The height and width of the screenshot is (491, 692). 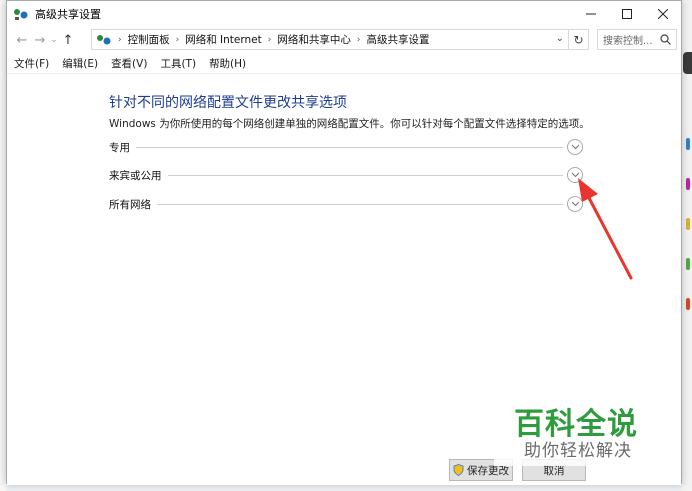 What do you see at coordinates (178, 63) in the screenshot?
I see `menu-tools: 工具(T)` at bounding box center [178, 63].